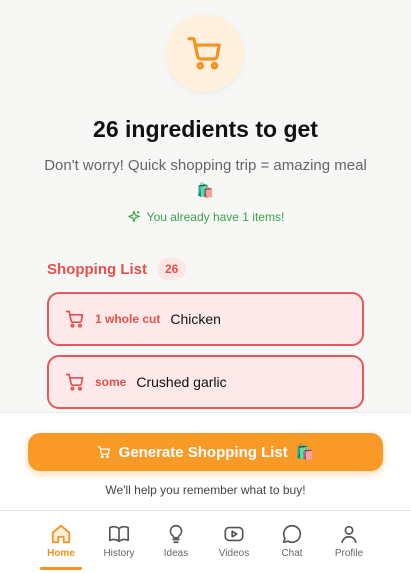  I want to click on item-count-badge: 26, so click(171, 269).